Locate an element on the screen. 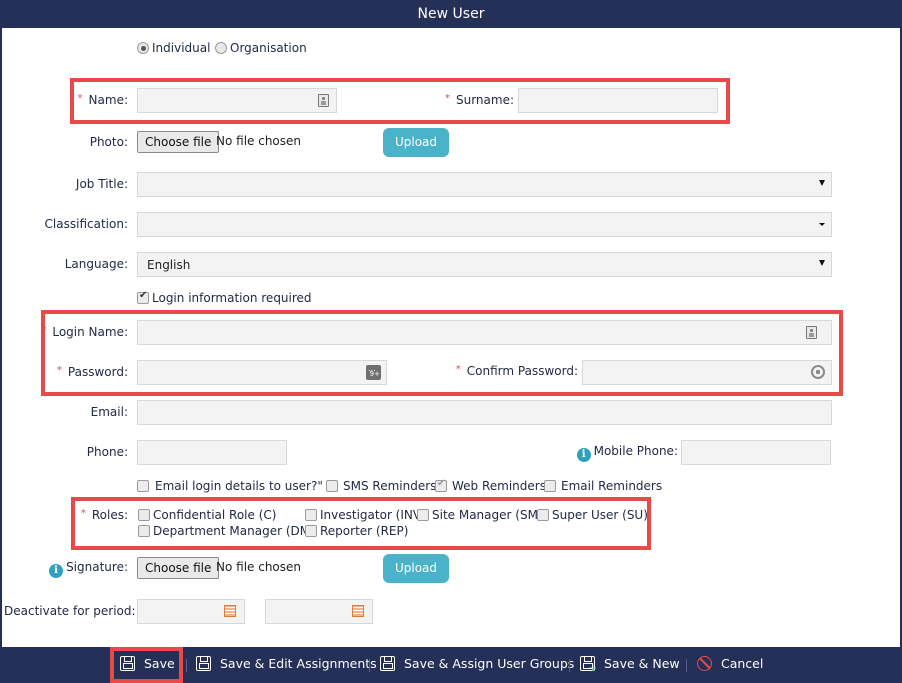 This screenshot has width=902, height=683. mobile-phone-label: i Mobile Phone: is located at coordinates (619, 453).